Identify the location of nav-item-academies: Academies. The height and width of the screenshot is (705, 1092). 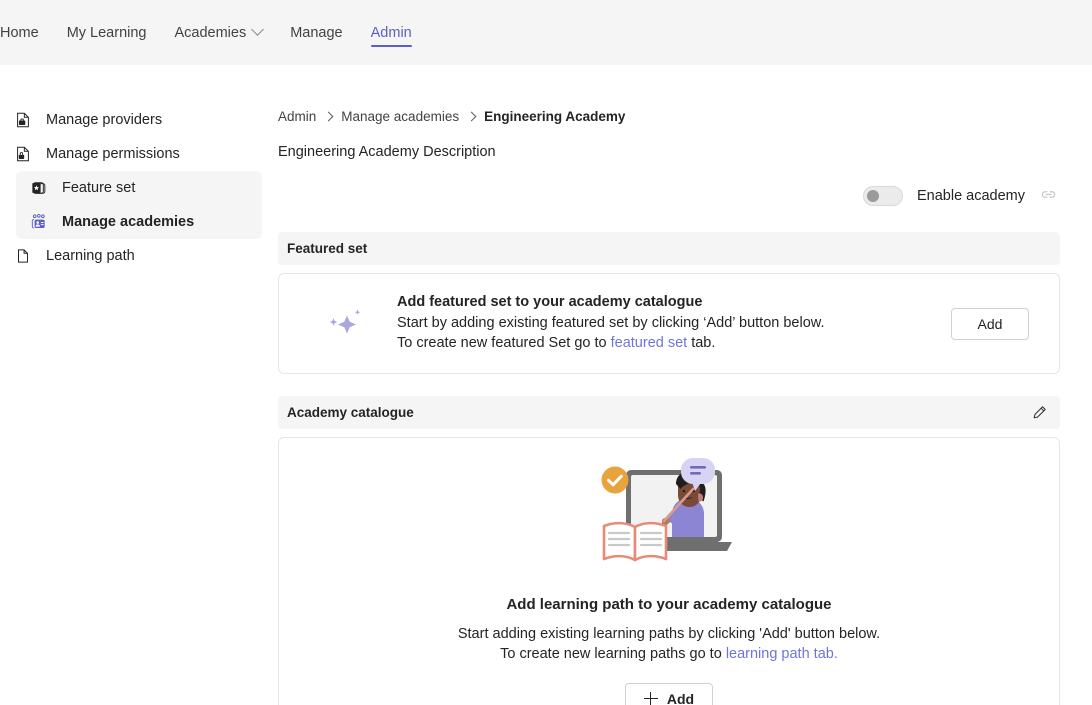
(218, 32).